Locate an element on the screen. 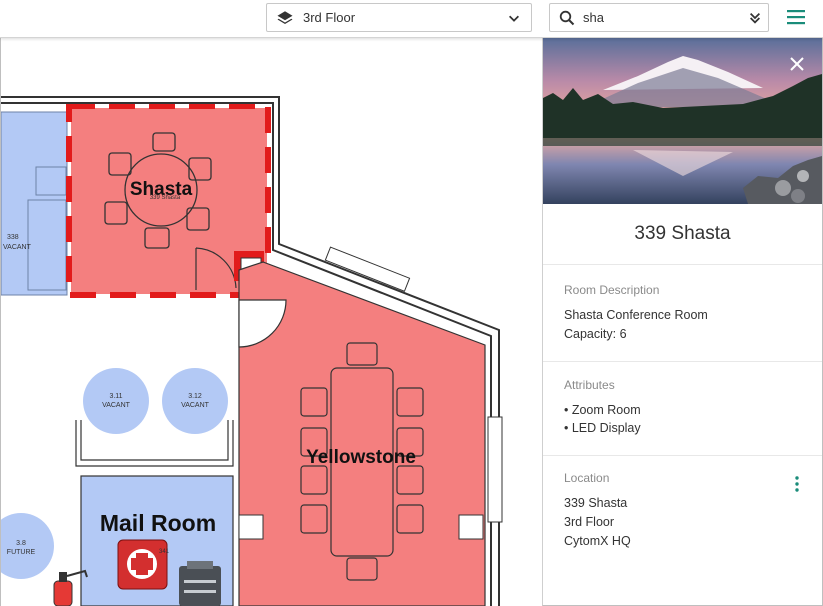 This screenshot has height=606, width=823. room-3-11: 3.11 VACANT is located at coordinates (116, 401).